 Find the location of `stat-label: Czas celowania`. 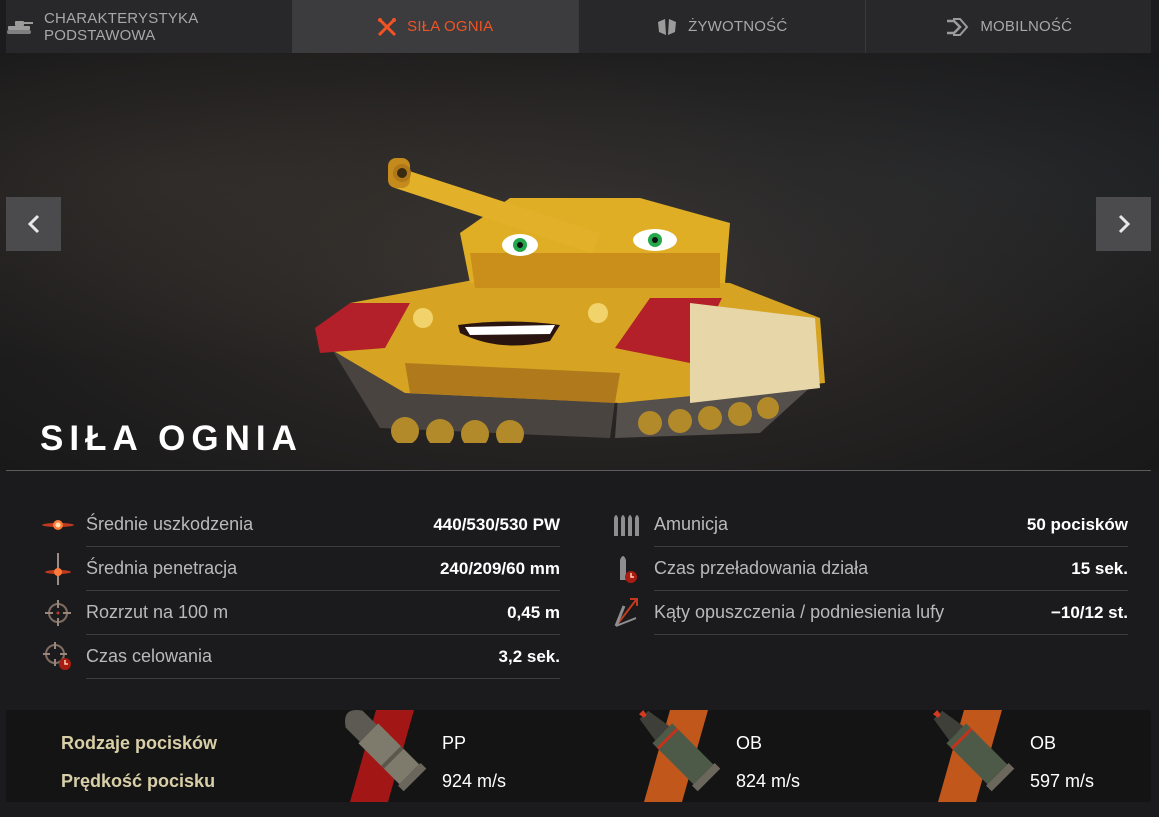

stat-label: Czas celowania is located at coordinates (149, 656).